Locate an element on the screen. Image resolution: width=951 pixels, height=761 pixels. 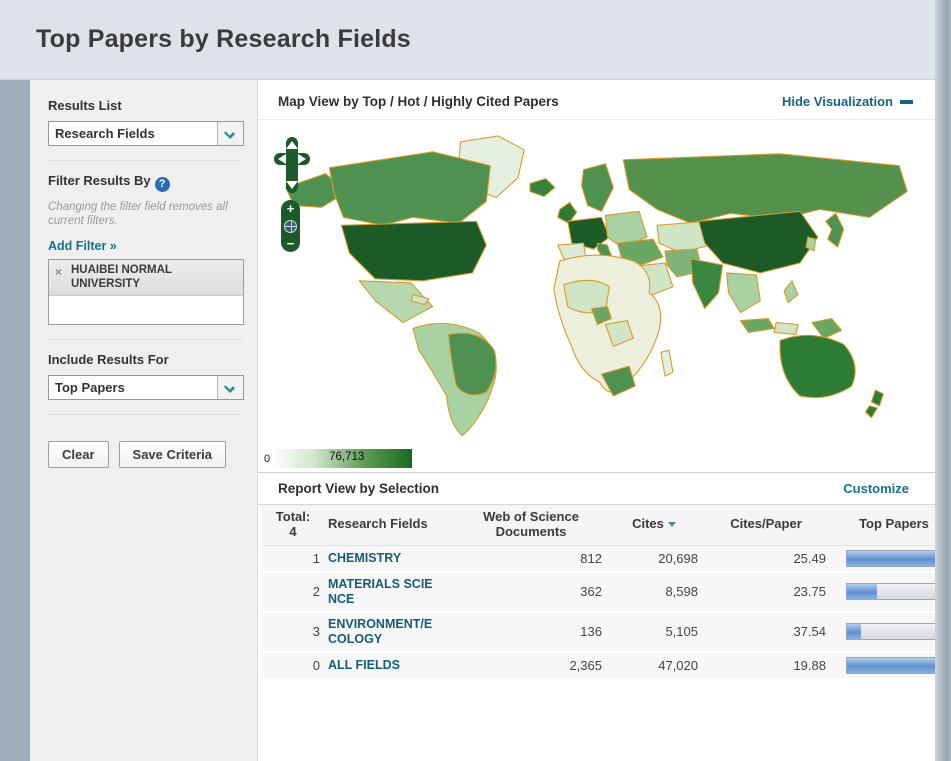
page-header: Top Papers by Research Fields is located at coordinates (475, 40).